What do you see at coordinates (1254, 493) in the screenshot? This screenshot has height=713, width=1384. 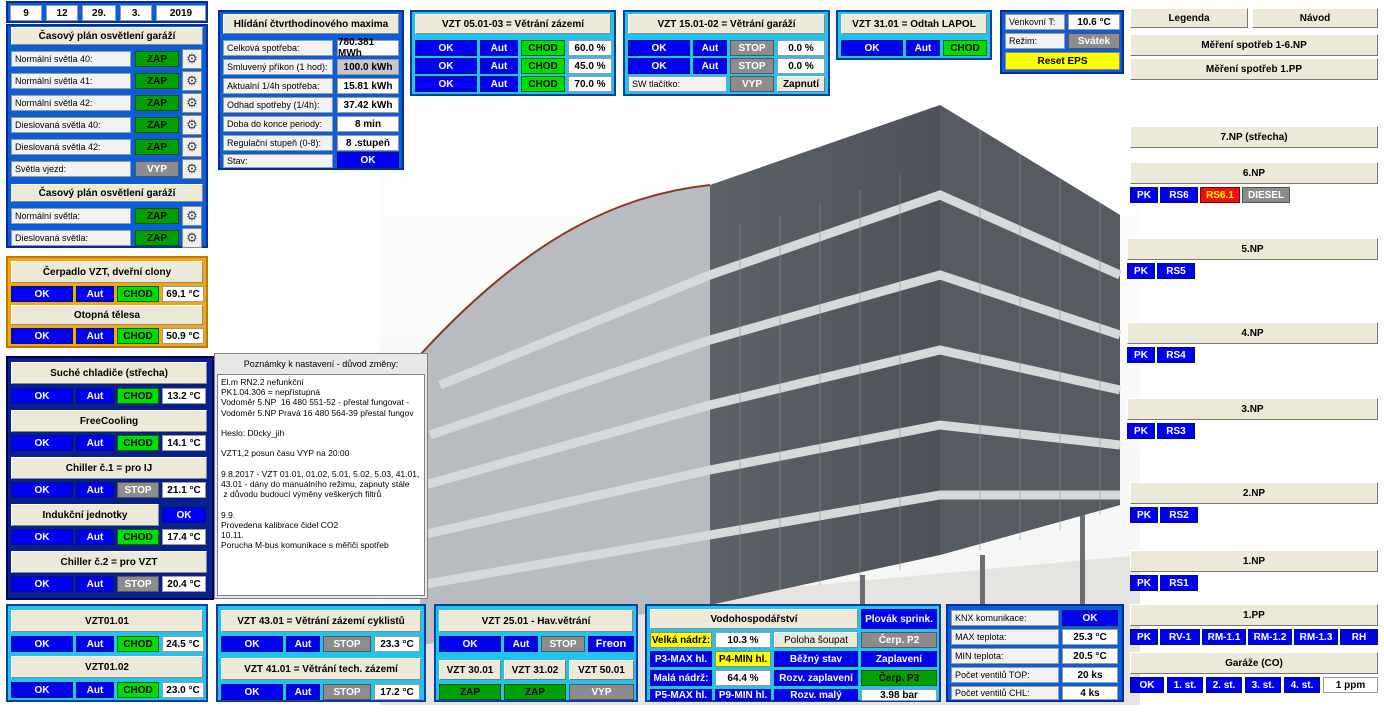 I see `floor-2np-button: 2.NP` at bounding box center [1254, 493].